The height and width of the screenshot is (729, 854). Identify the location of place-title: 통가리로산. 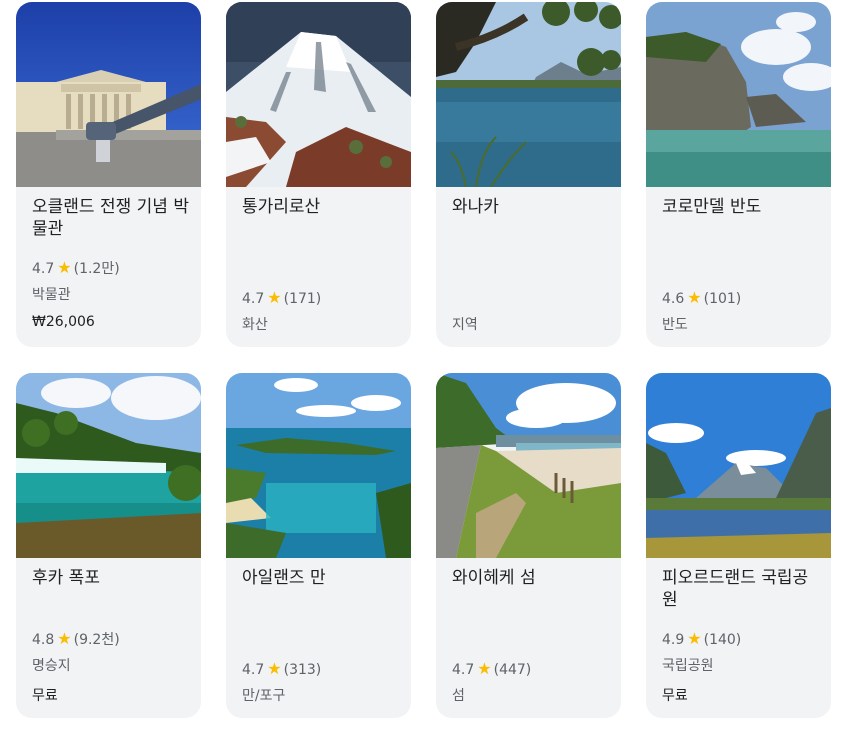
(281, 207).